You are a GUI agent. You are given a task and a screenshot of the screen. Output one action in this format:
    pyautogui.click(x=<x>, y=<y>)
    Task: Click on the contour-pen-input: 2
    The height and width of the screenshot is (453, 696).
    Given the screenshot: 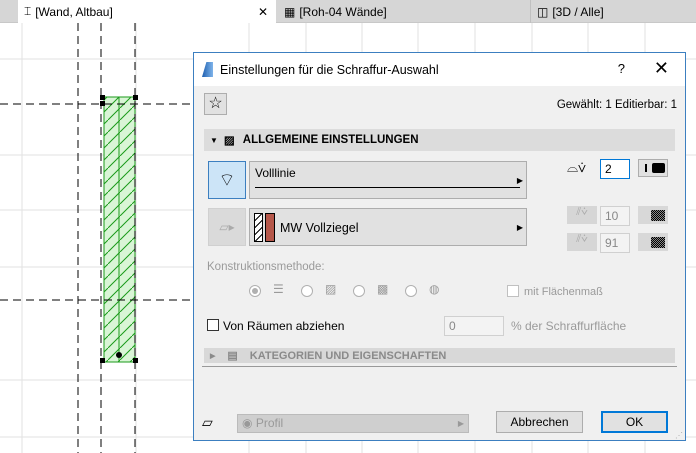 What is the action you would take?
    pyautogui.click(x=615, y=169)
    